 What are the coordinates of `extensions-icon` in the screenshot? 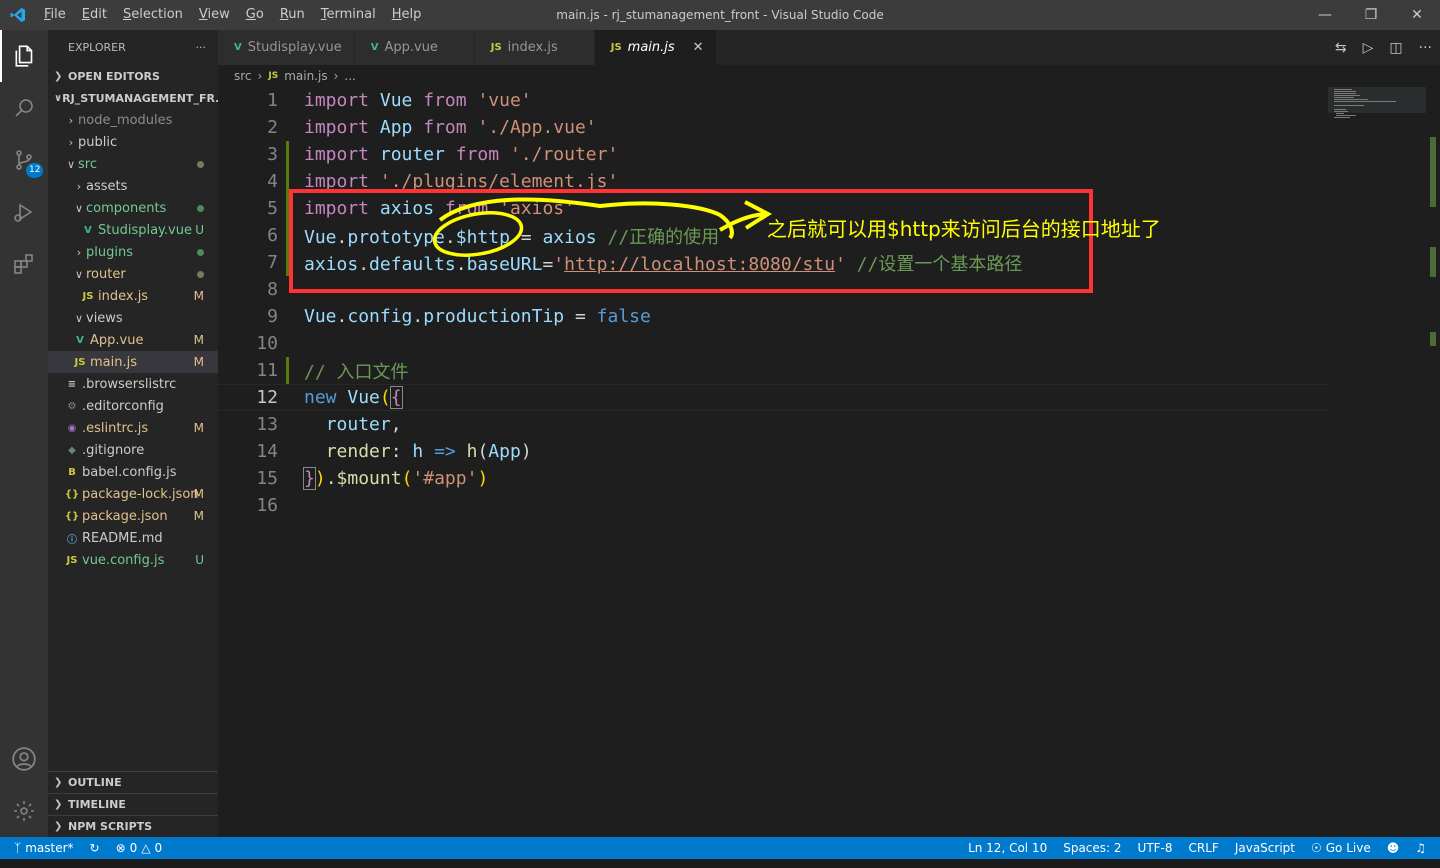 It's located at (24, 264).